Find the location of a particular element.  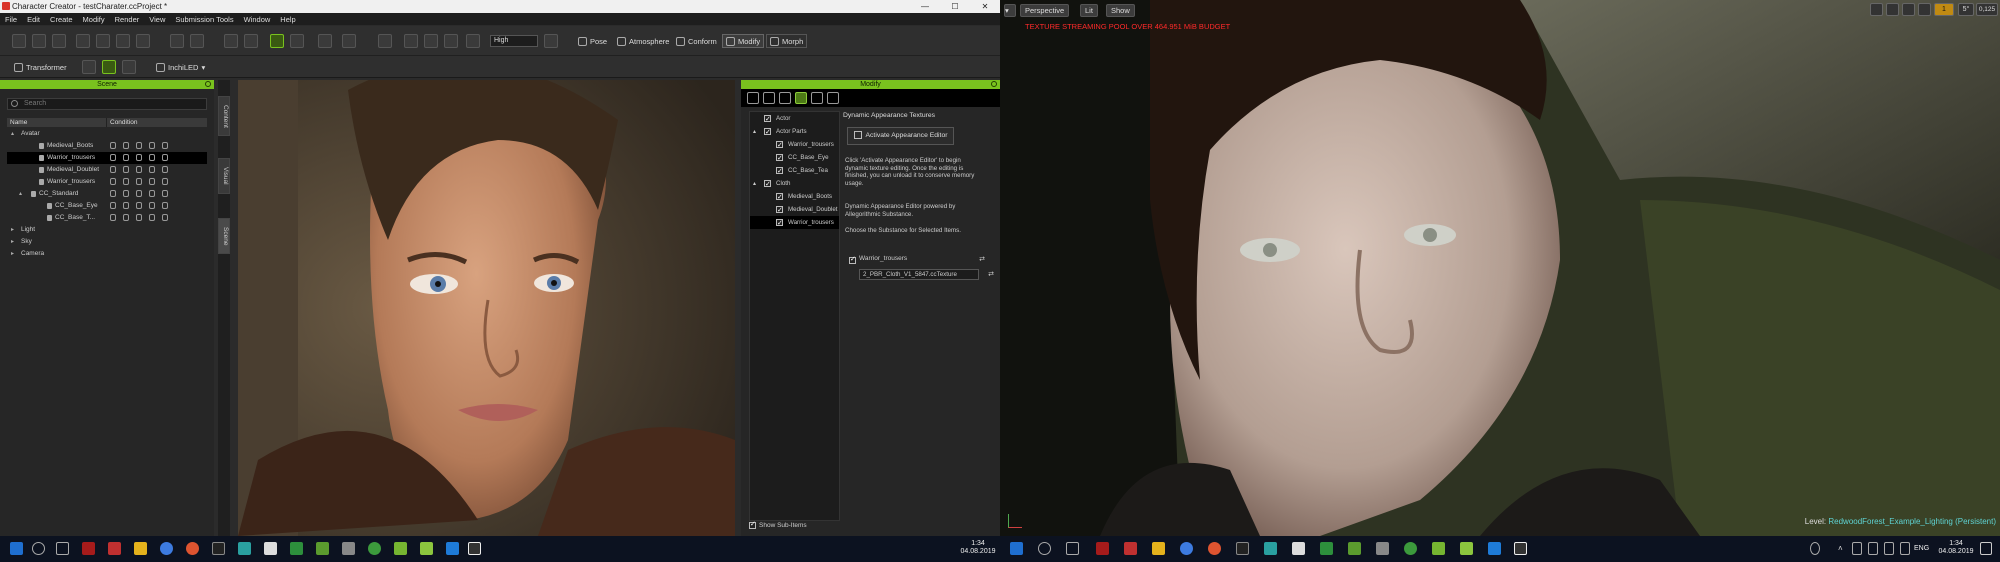

undo-icon is located at coordinates (231, 41).